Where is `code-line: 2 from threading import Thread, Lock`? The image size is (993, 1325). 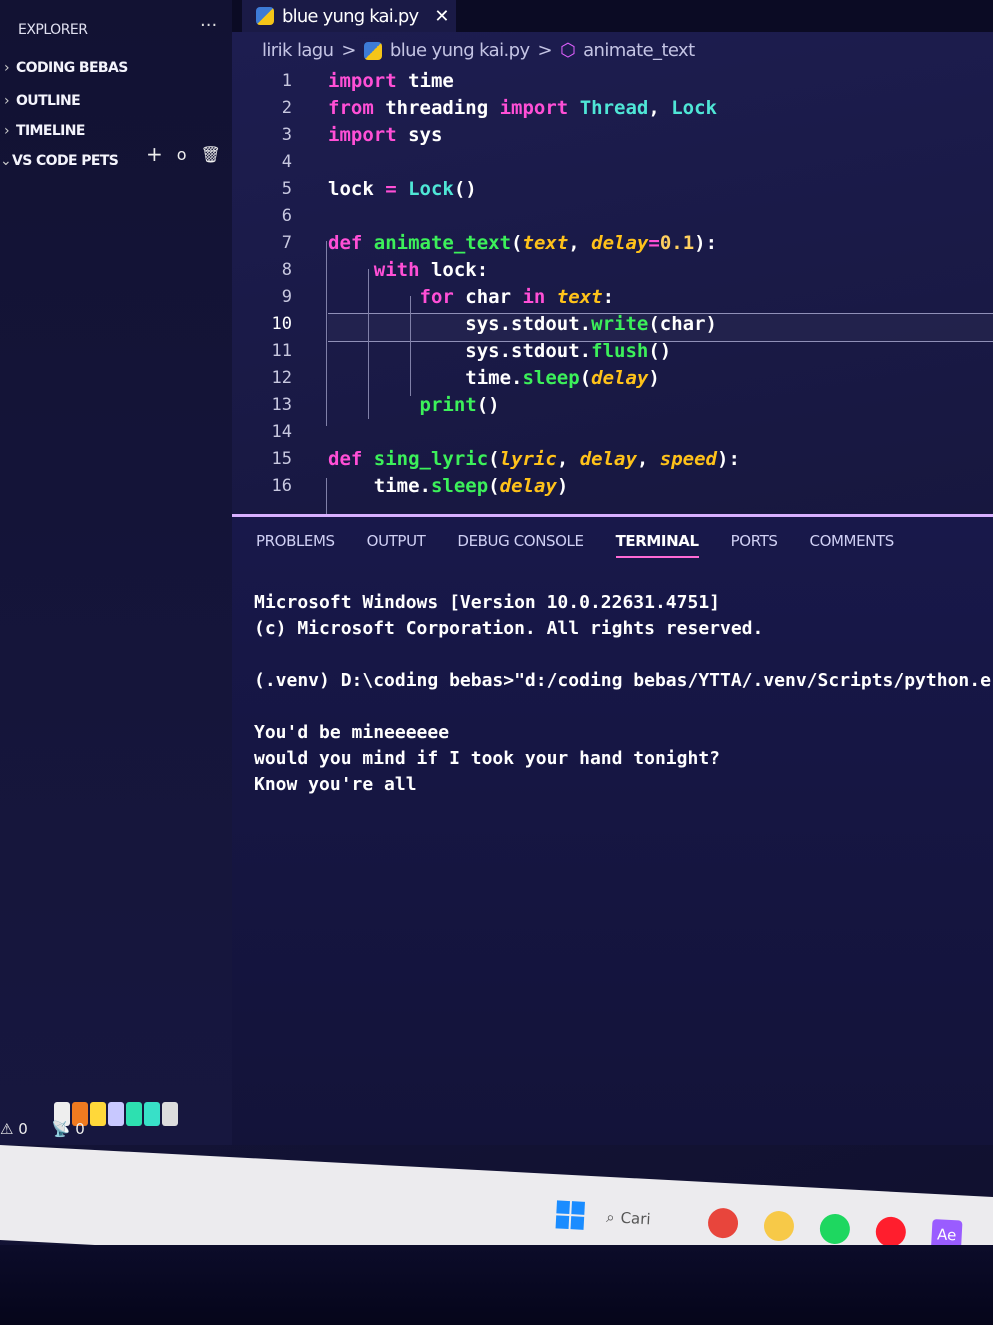
code-line: 2 from threading import Thread, Lock is located at coordinates (474, 107).